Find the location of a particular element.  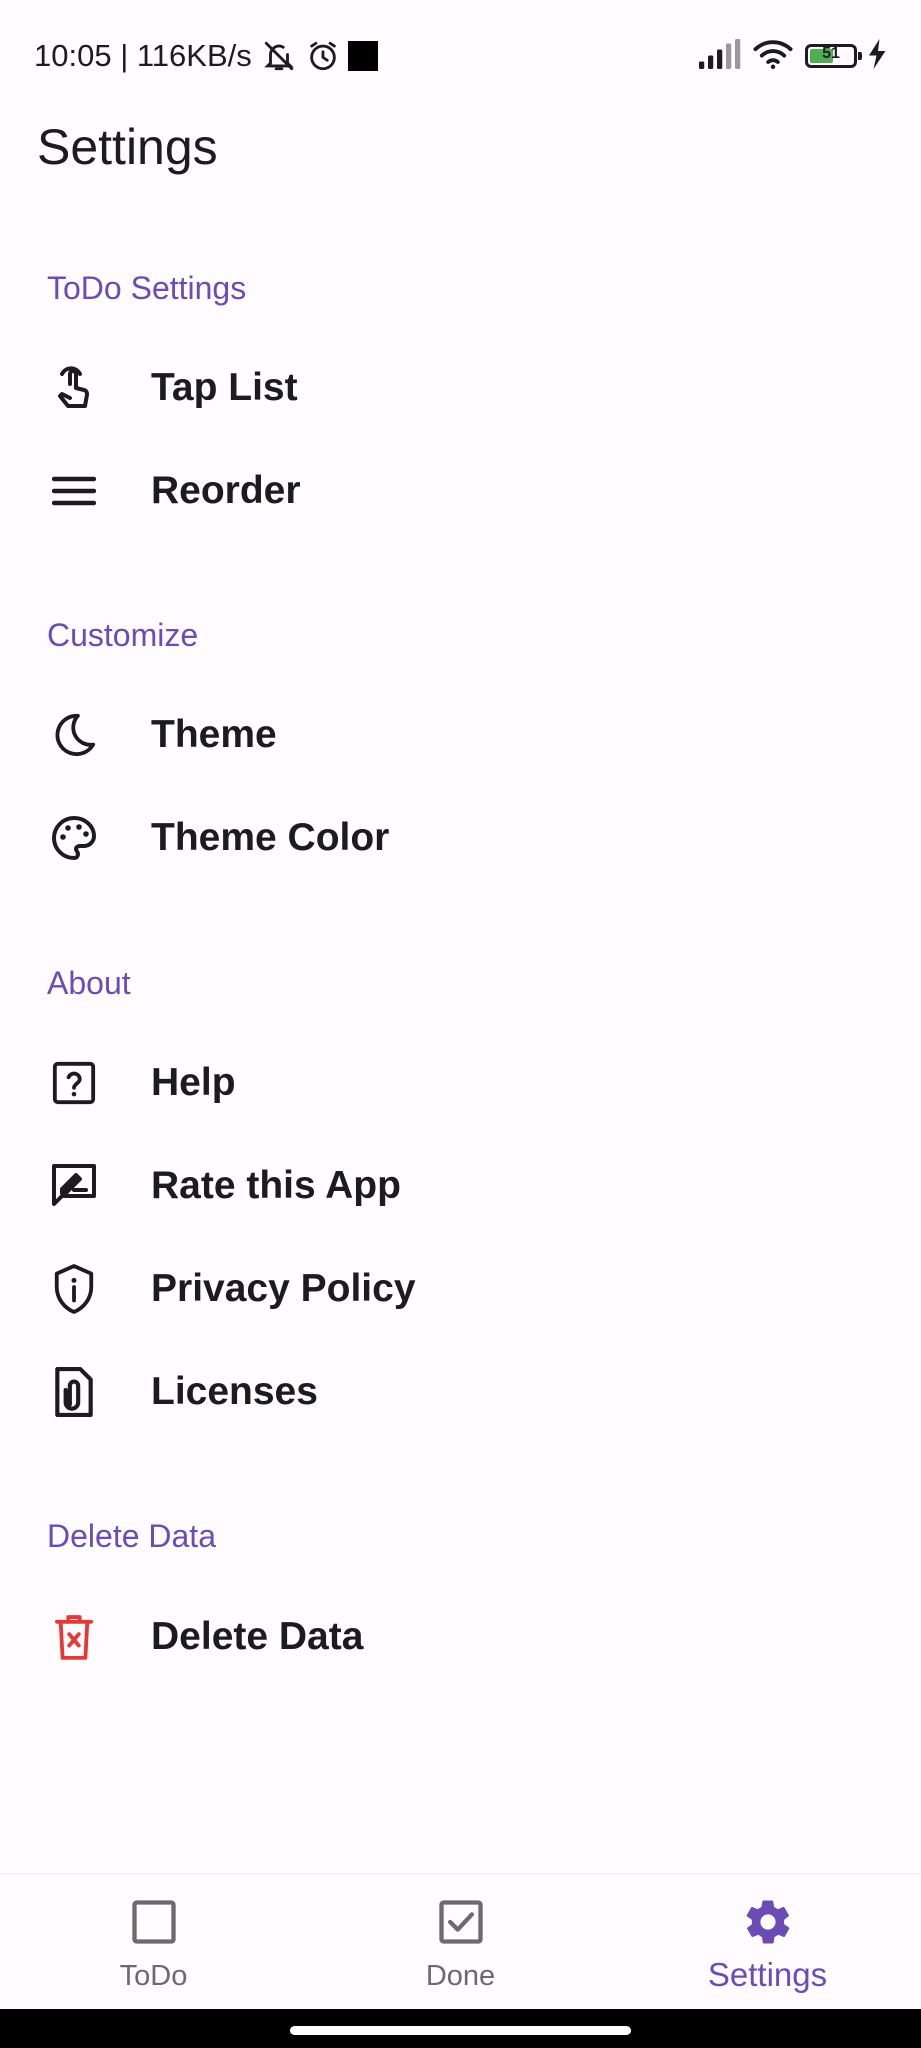

reorder-icon is located at coordinates (74, 491).